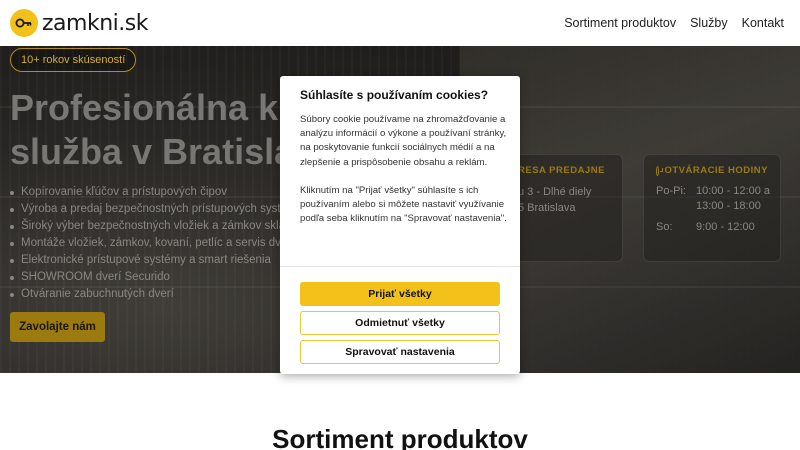  What do you see at coordinates (24, 23) in the screenshot?
I see `key-icon` at bounding box center [24, 23].